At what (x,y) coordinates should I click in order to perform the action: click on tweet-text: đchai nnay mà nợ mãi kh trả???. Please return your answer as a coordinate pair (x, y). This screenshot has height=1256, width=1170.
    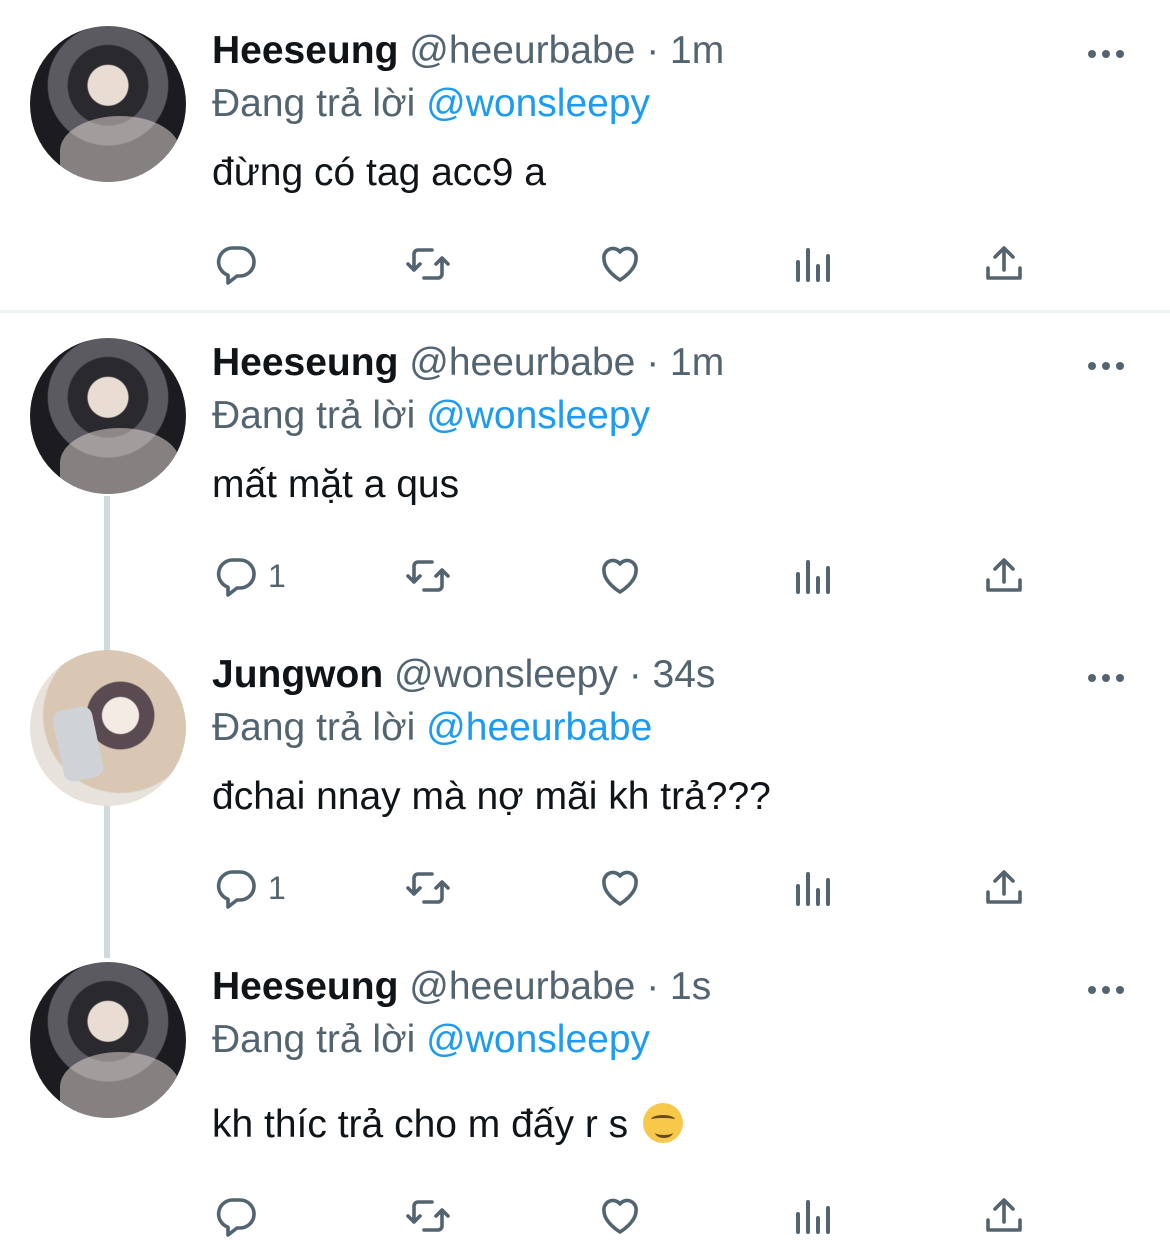
    Looking at the image, I should click on (491, 796).